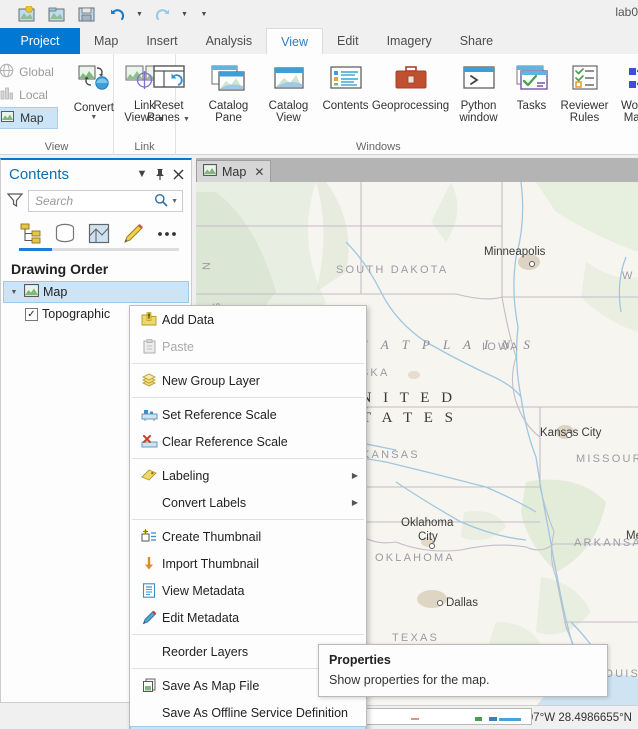 The image size is (638, 729). Describe the element at coordinates (178, 346) in the screenshot. I see `menu-item-paste-label: Paste` at that location.